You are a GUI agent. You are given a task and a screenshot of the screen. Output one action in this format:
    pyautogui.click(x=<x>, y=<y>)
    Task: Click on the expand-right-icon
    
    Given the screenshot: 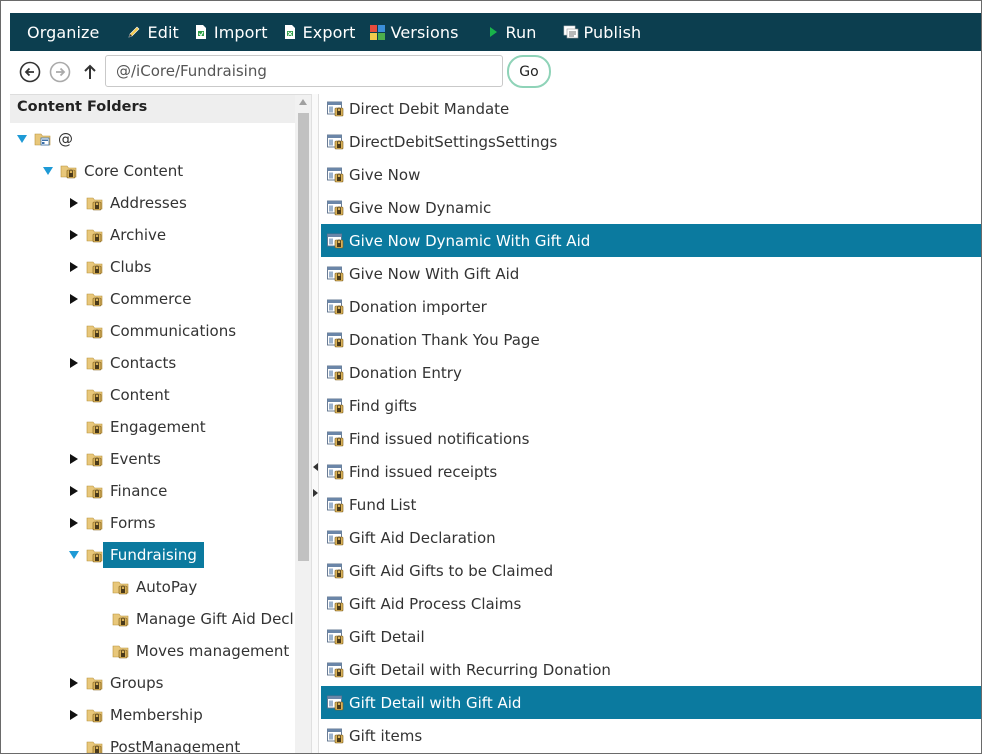 What is the action you would take?
    pyautogui.click(x=315, y=493)
    